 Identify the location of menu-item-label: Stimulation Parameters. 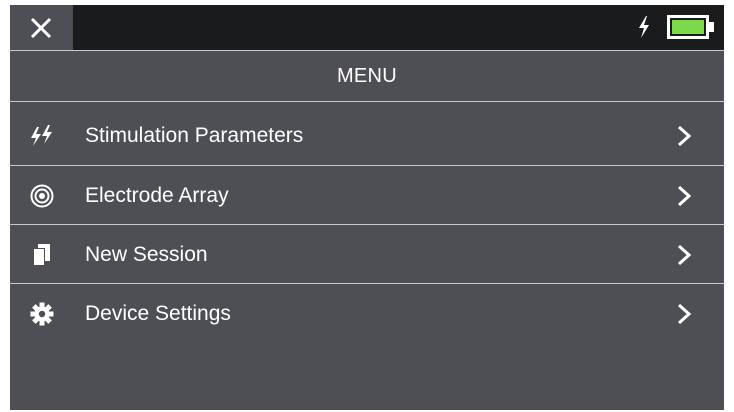
(194, 135).